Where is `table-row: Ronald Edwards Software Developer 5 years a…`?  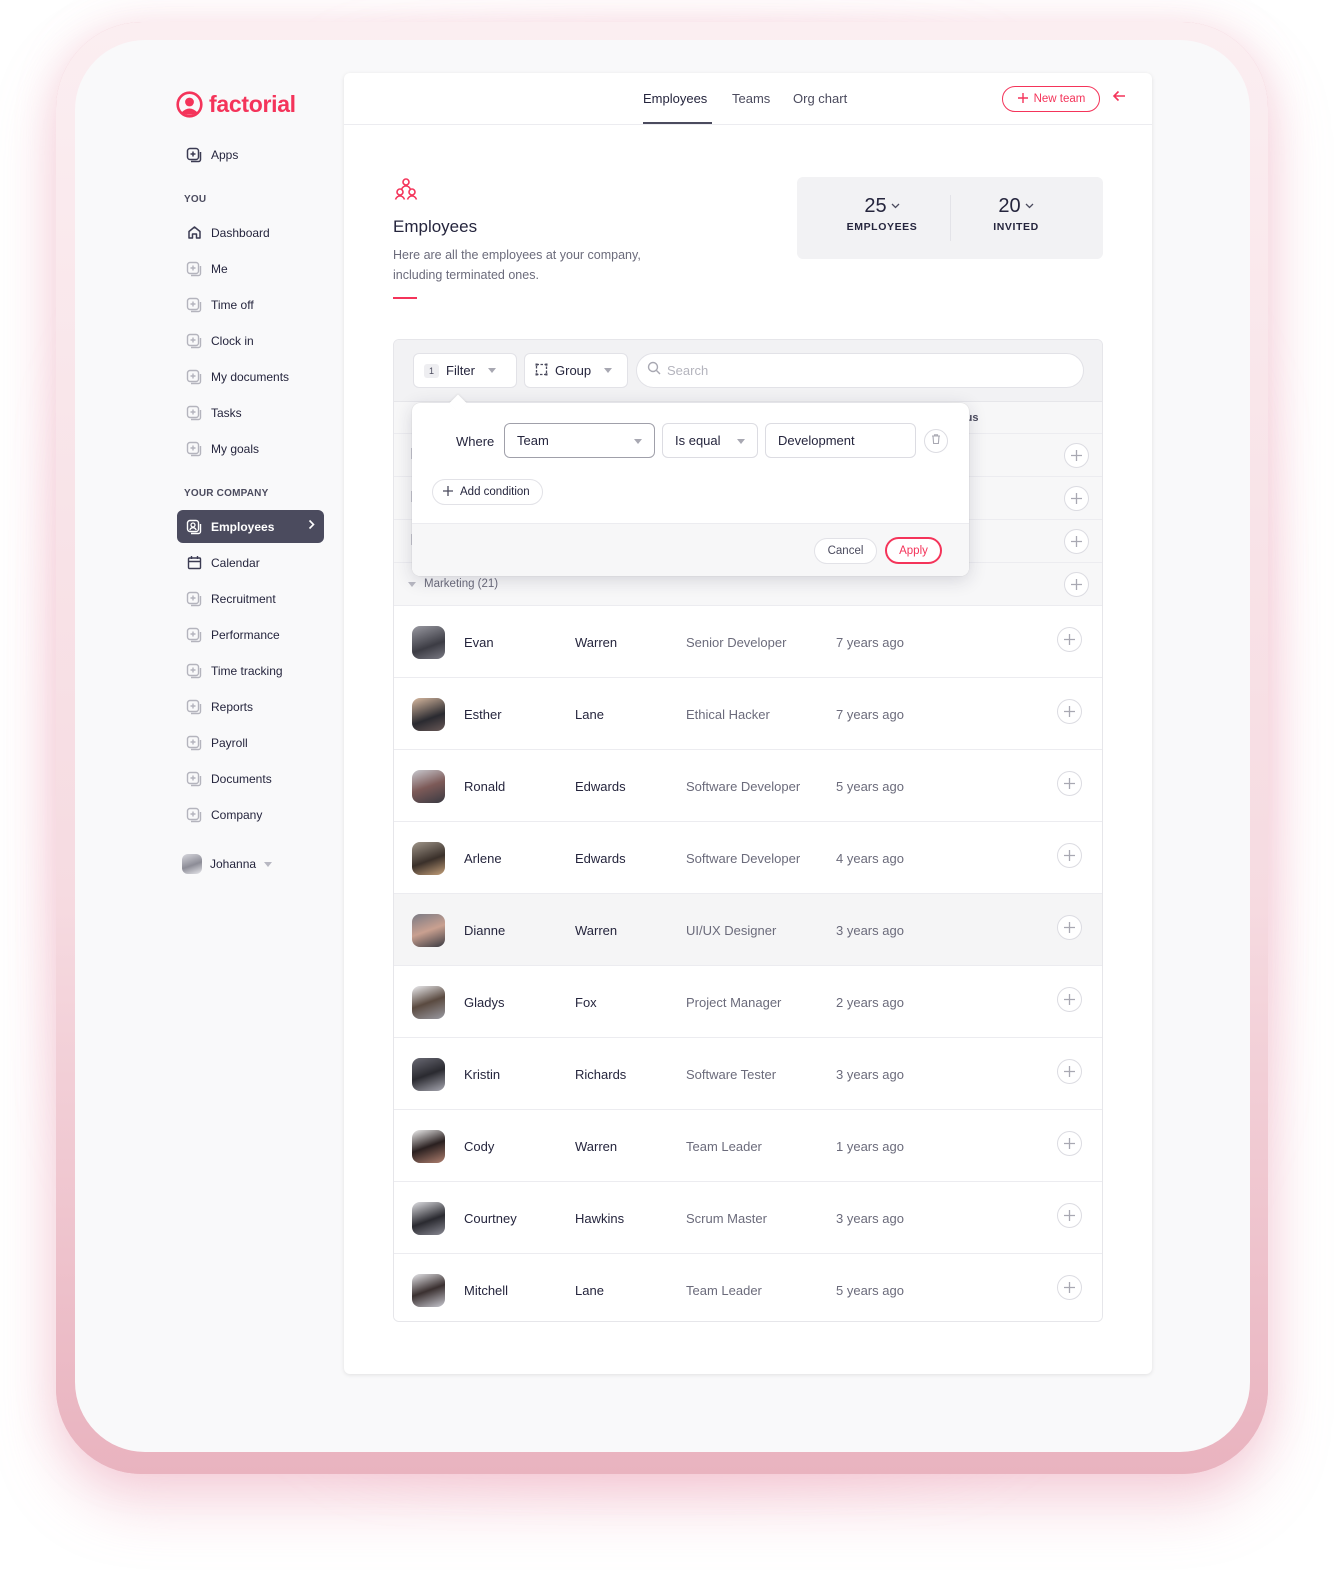 table-row: Ronald Edwards Software Developer 5 years a… is located at coordinates (748, 786).